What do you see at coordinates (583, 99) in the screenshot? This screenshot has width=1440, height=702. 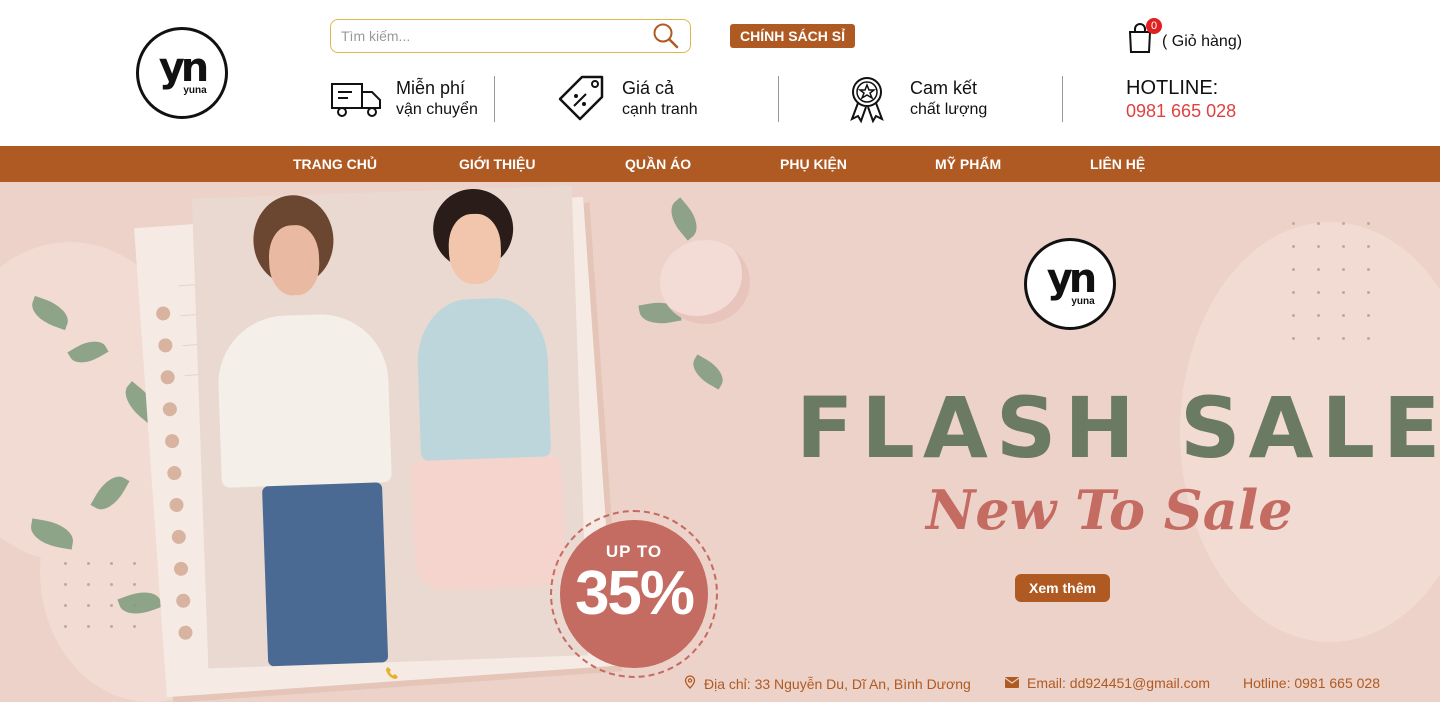 I see `price-tag-icon` at bounding box center [583, 99].